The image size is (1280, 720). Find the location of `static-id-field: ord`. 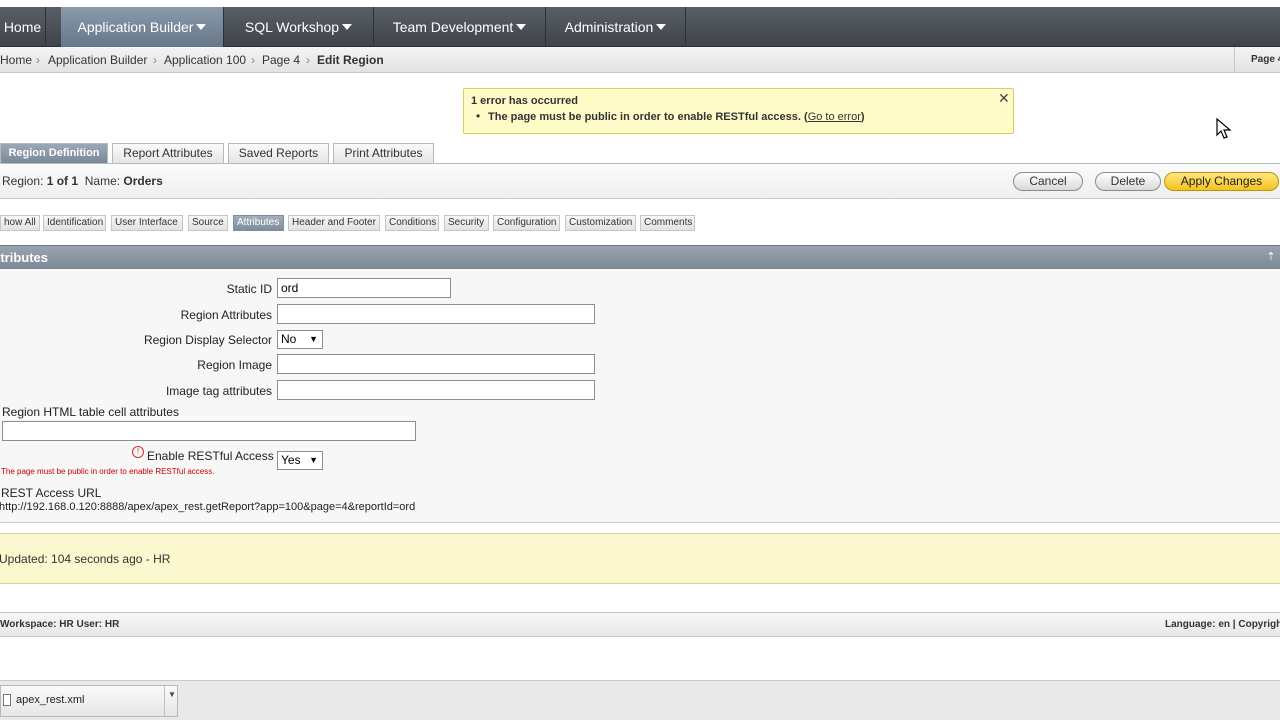

static-id-field: ord is located at coordinates (364, 288).